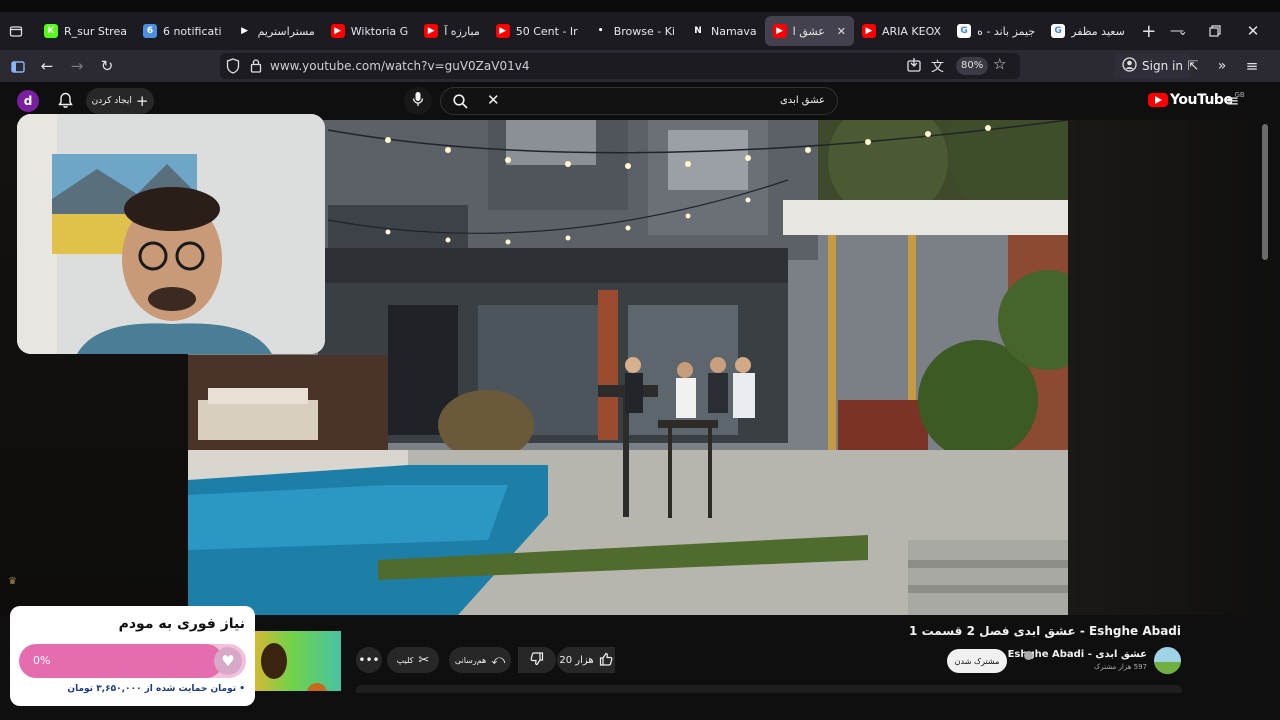  Describe the element at coordinates (379, 31) in the screenshot. I see `tab-title: Wiktoria G` at that location.